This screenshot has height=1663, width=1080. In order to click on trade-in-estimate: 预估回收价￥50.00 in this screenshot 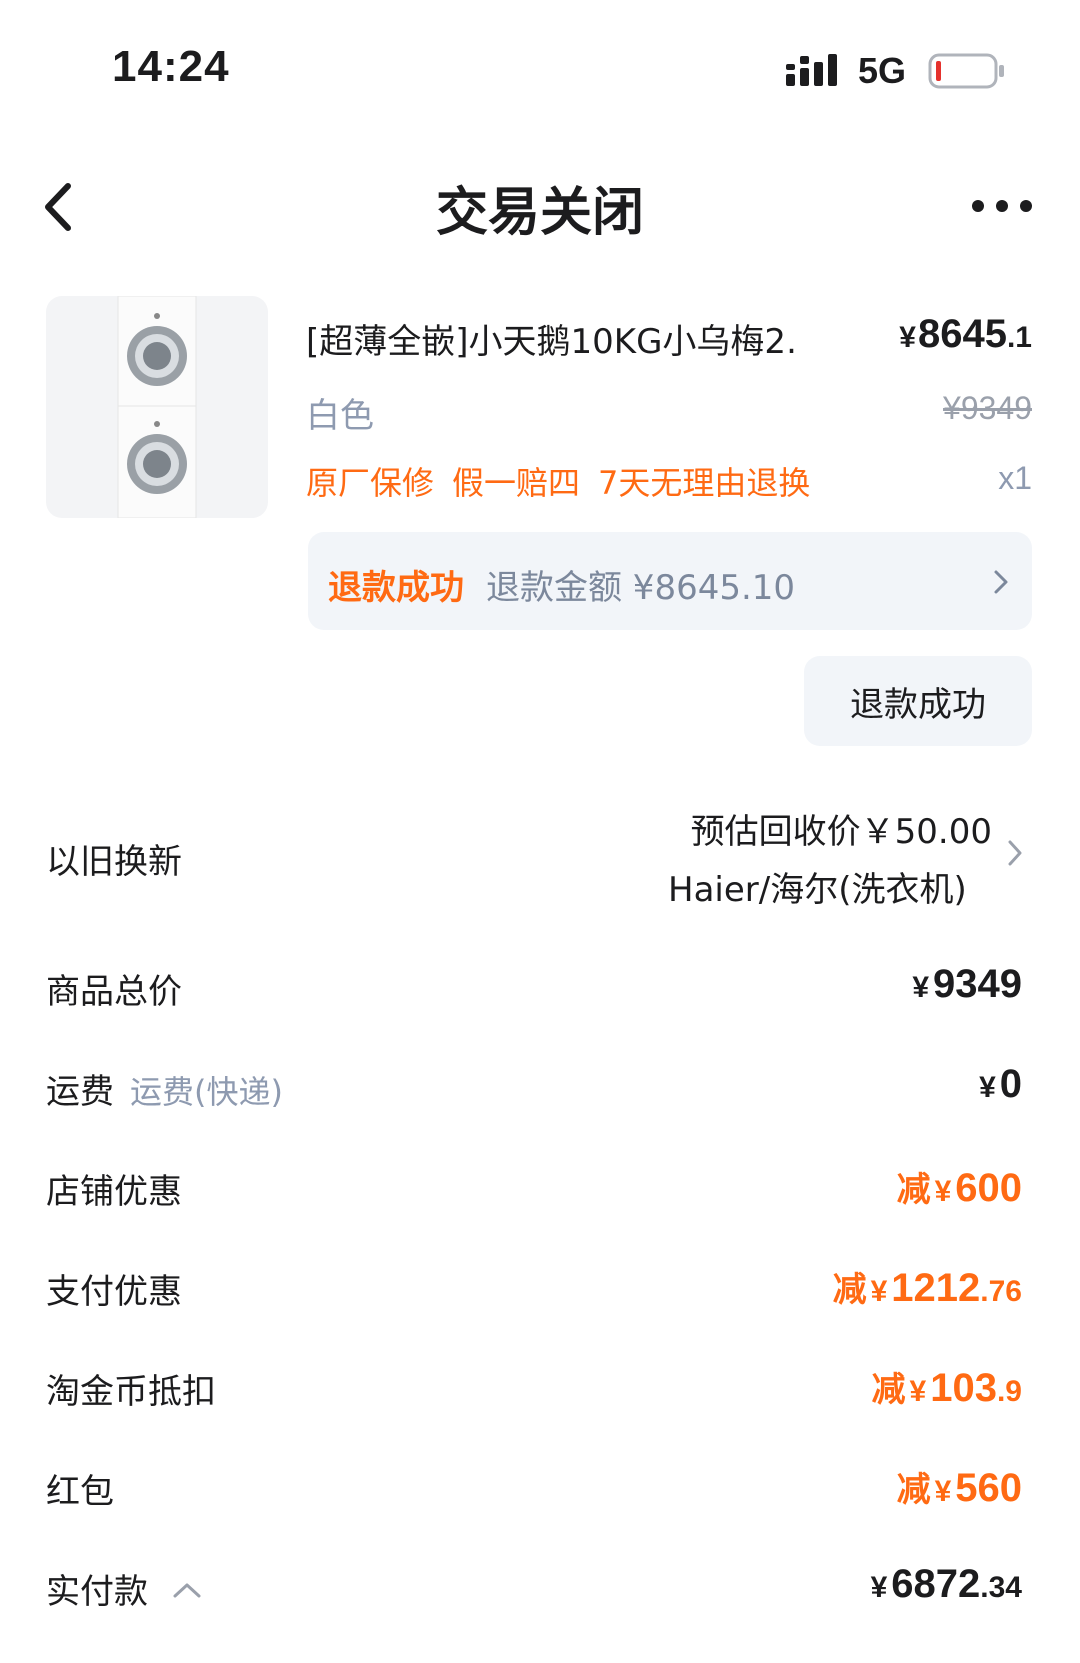, I will do `click(841, 828)`.